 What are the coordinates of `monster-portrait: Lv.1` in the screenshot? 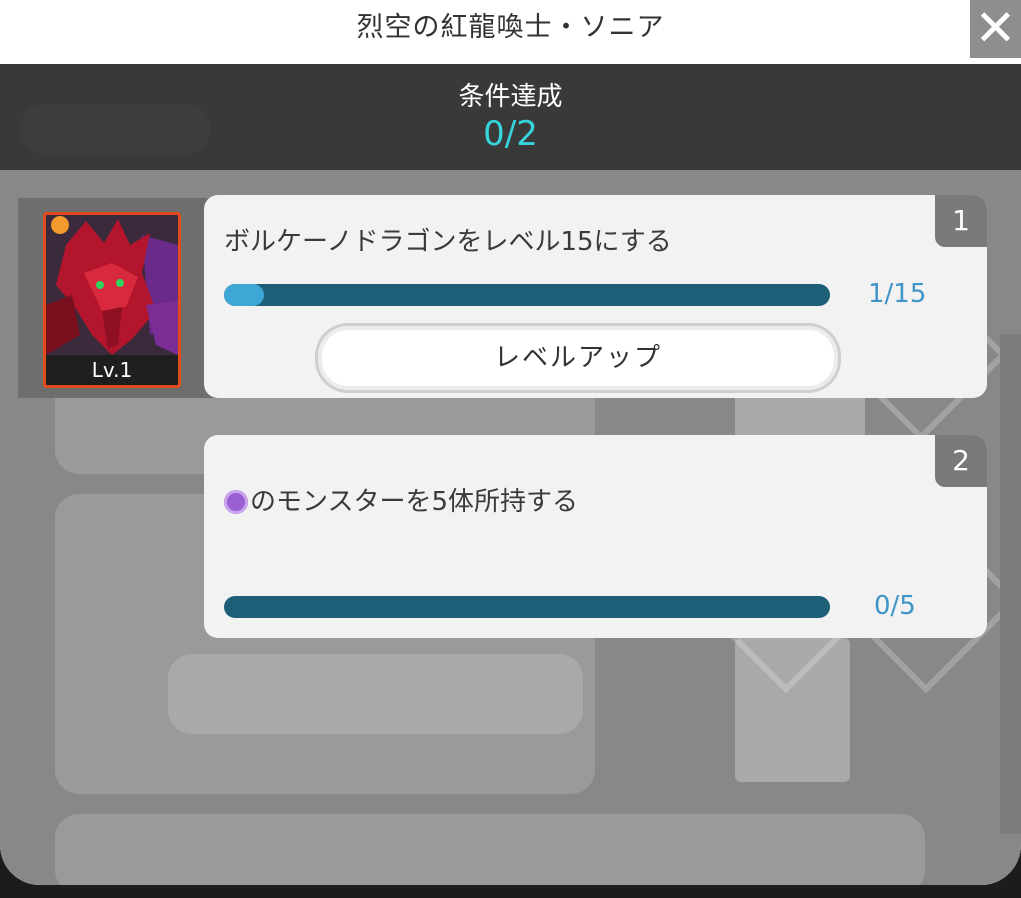 It's located at (112, 300).